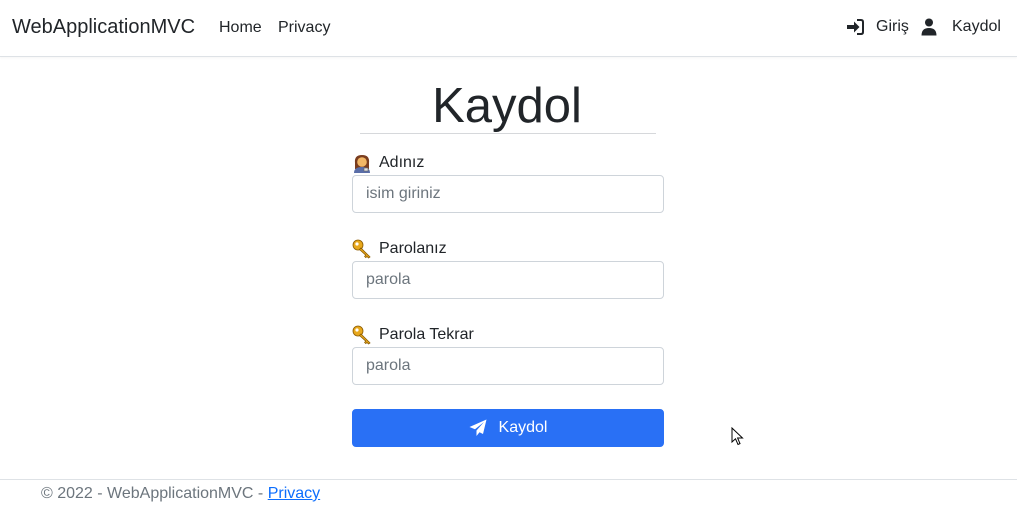  Describe the element at coordinates (508, 366) in the screenshot. I see `password-confirm-input` at that location.